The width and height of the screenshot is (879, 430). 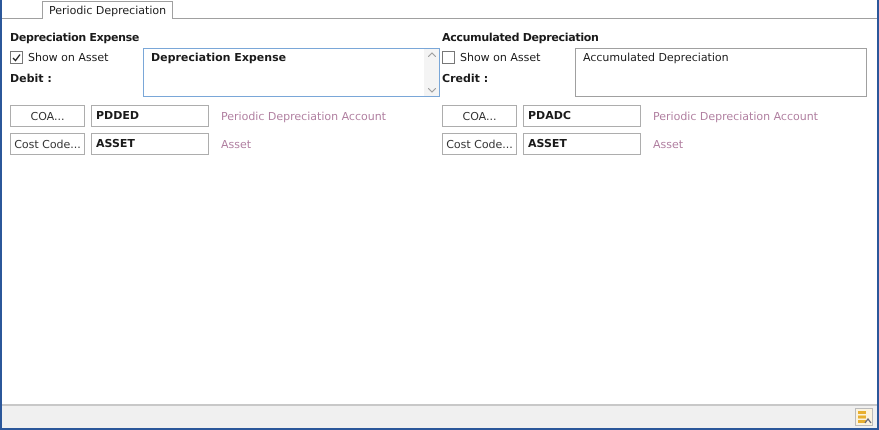 What do you see at coordinates (721, 72) in the screenshot?
I see `memo-field: Accumulated Depreciation` at bounding box center [721, 72].